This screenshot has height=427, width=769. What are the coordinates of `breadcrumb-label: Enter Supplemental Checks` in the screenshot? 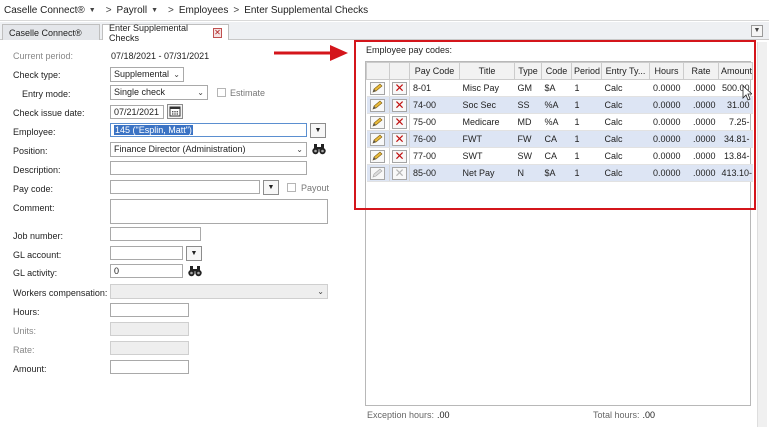 It's located at (306, 10).